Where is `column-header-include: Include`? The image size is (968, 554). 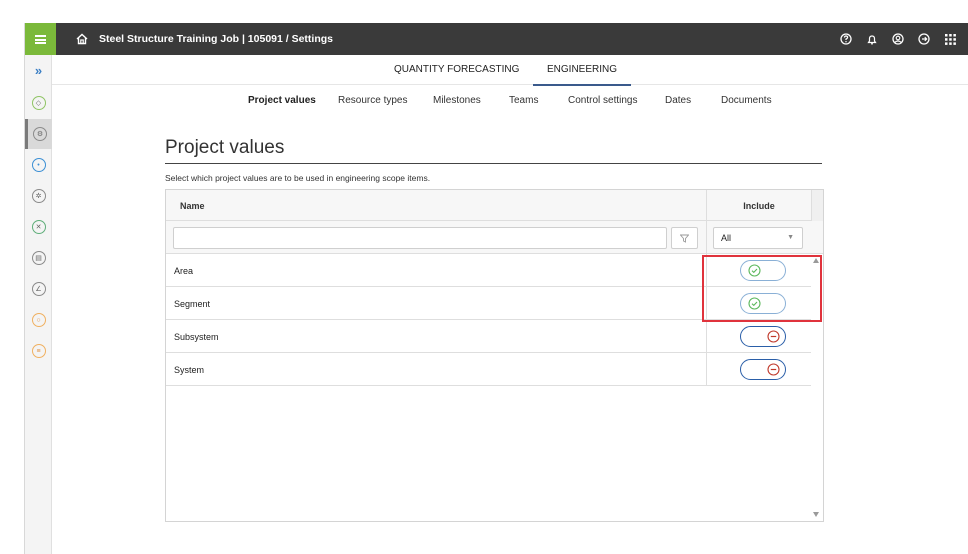
column-header-include: Include is located at coordinates (759, 206).